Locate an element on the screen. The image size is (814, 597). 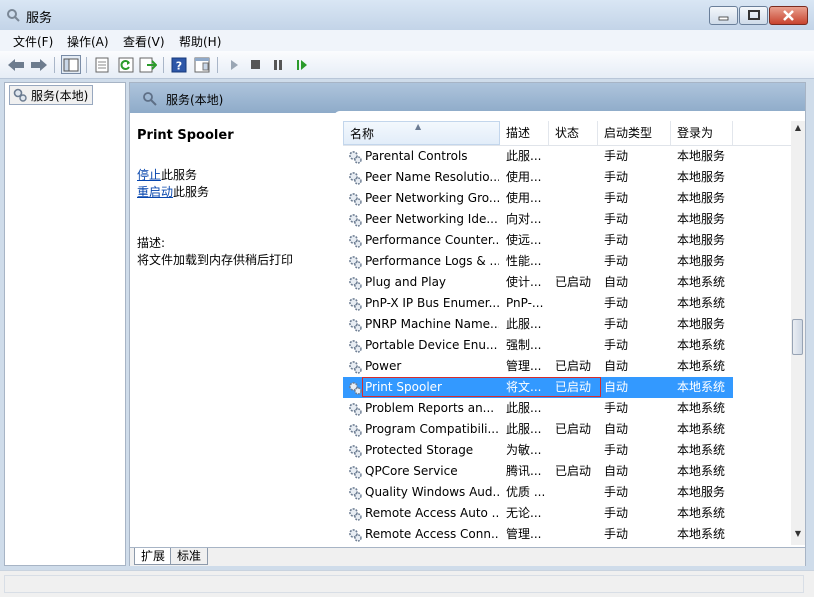
table-row: PNRP Machine Name... 此服... 手动 本地服务 is located at coordinates (538, 324).